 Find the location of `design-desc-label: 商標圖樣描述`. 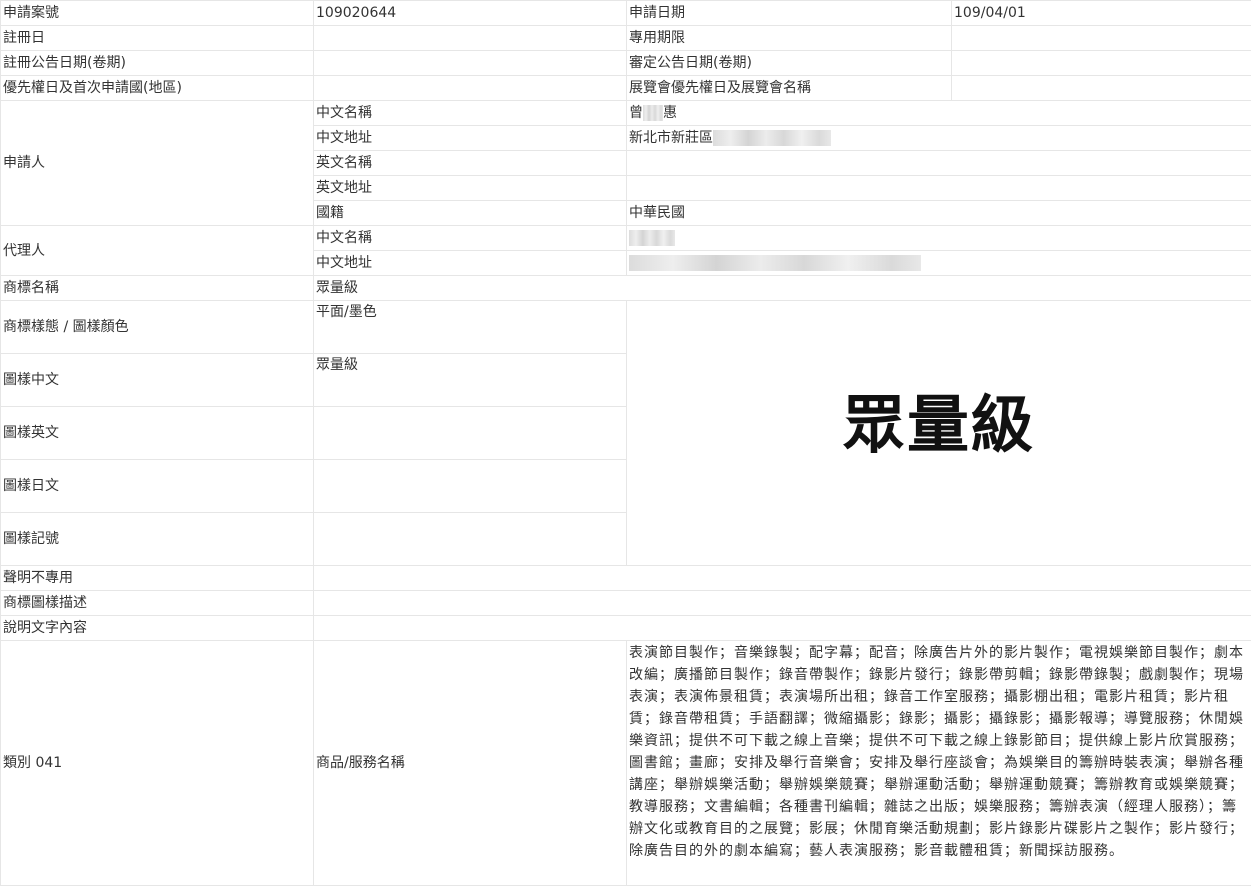

design-desc-label: 商標圖樣描述 is located at coordinates (157, 603).